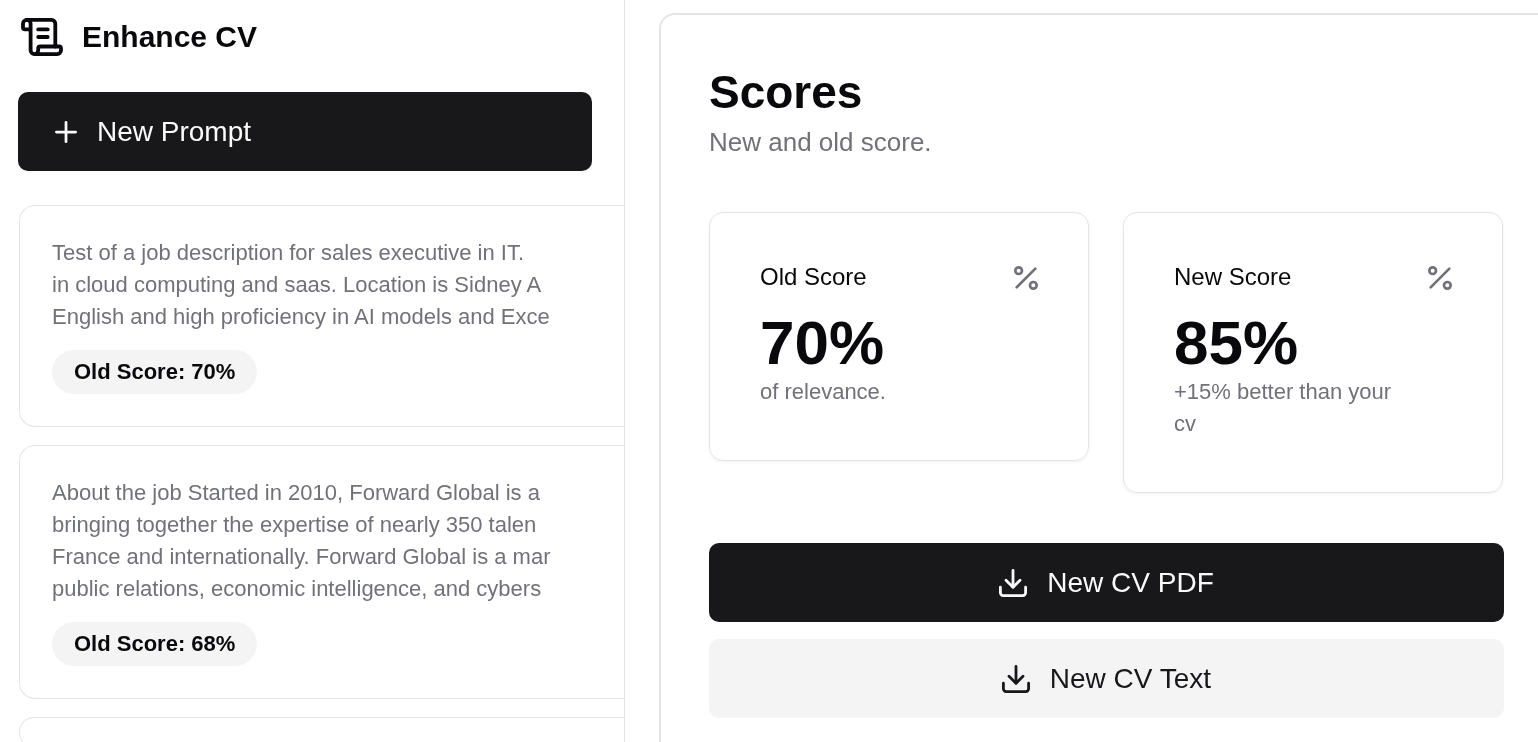 This screenshot has width=1538, height=742. I want to click on plus-icon, so click(66, 131).